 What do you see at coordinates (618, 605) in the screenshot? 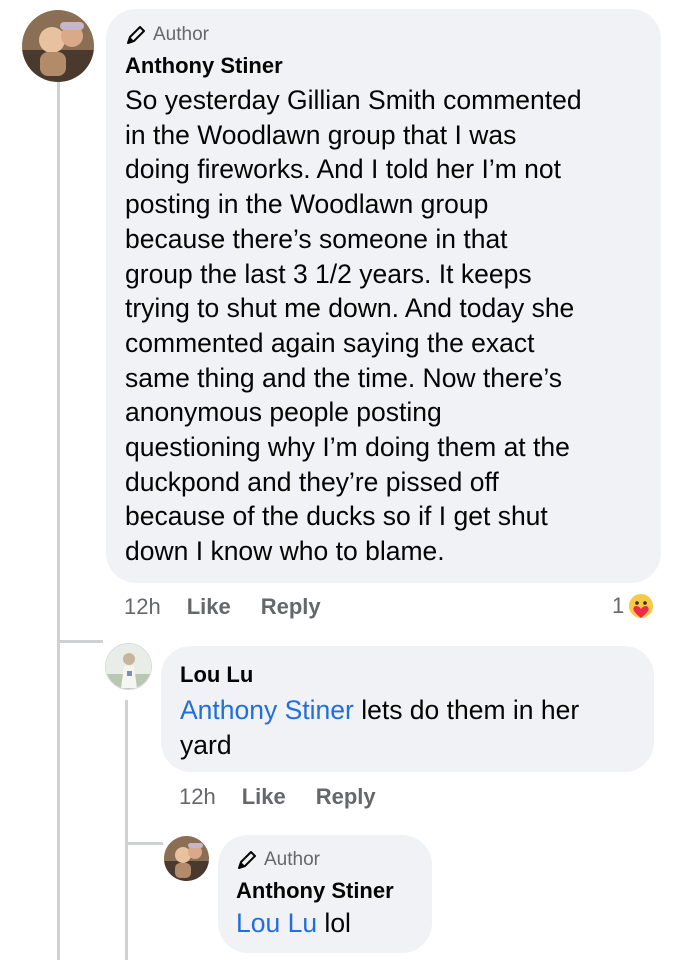
I see `reaction-count: 1` at bounding box center [618, 605].